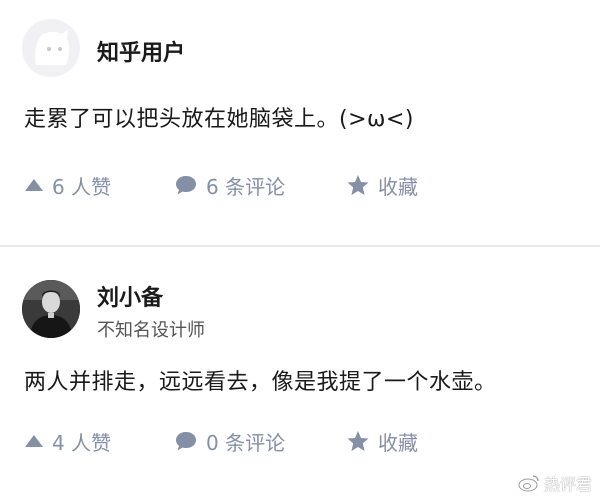  Describe the element at coordinates (82, 186) in the screenshot. I see `upvote-label: 6 人赞` at that location.